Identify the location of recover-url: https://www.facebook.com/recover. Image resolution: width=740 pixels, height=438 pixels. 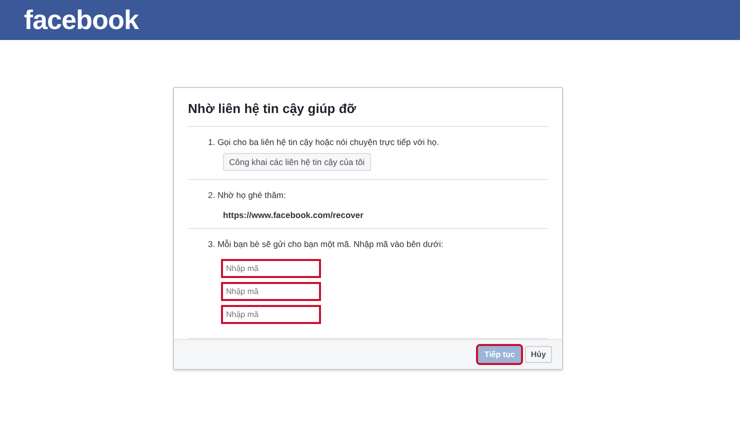
(293, 215).